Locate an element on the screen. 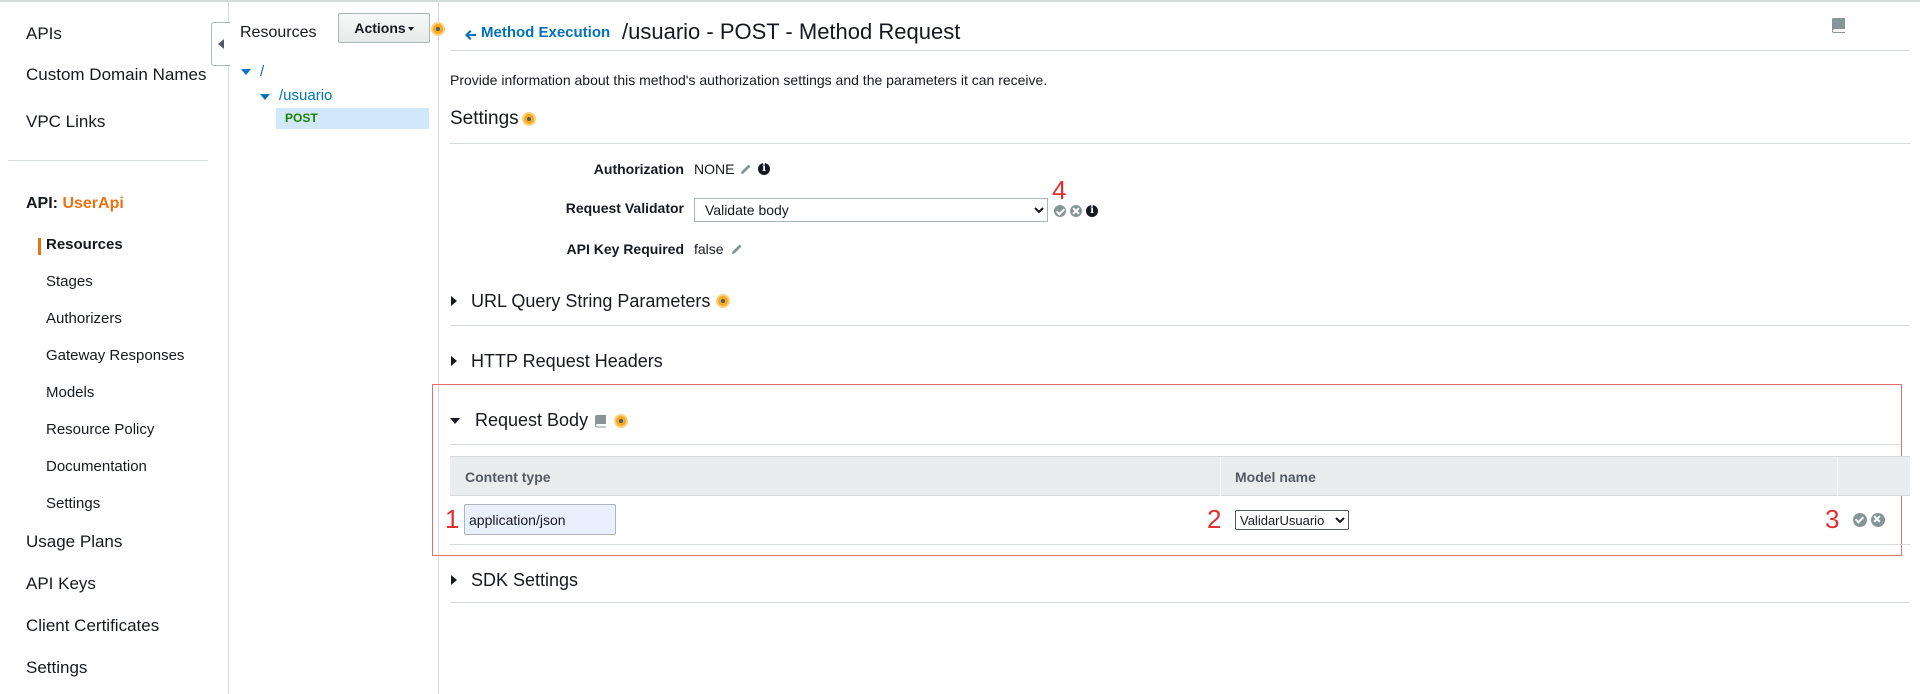  nav-custom-domain-names: Custom Domain Names is located at coordinates (116, 75).